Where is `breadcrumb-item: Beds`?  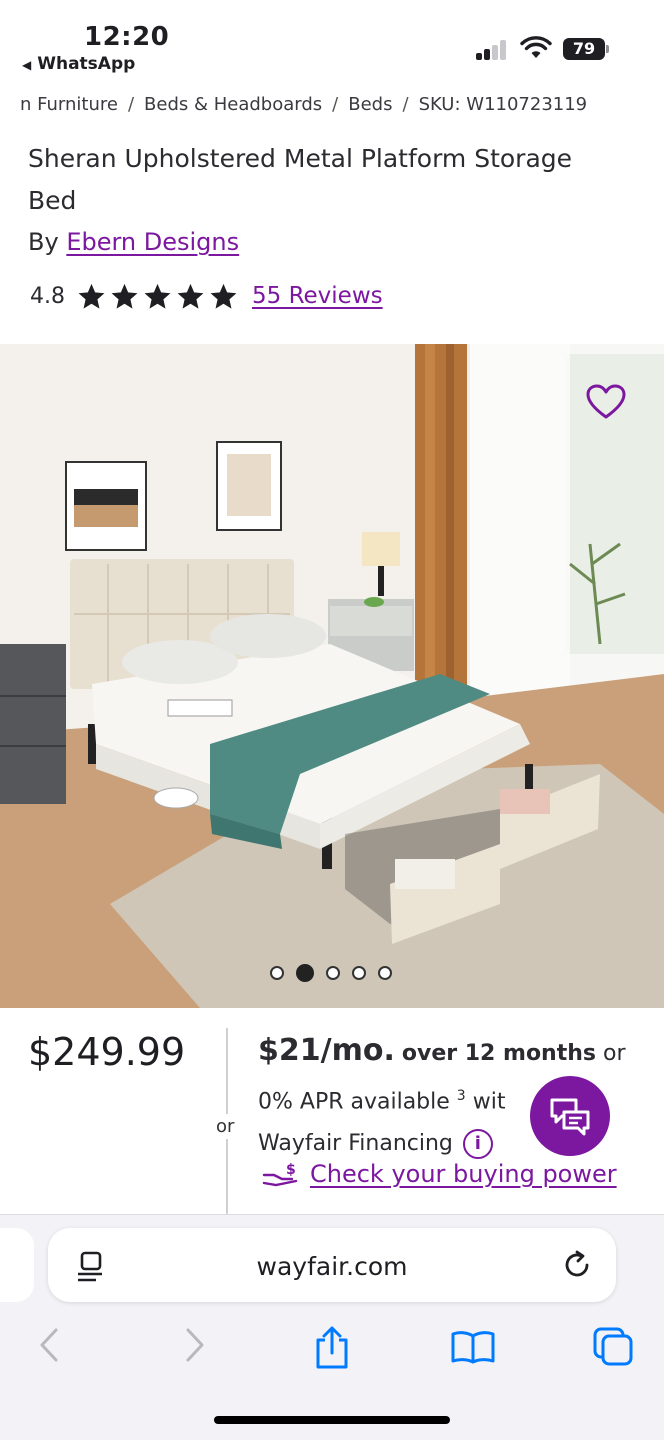 breadcrumb-item: Beds is located at coordinates (370, 104).